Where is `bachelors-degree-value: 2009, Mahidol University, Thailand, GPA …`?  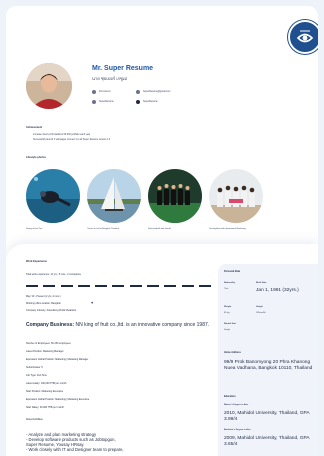
bachelors-degree-value: 2009, Mahidol University, Thailand, GPA … is located at coordinates (267, 441).